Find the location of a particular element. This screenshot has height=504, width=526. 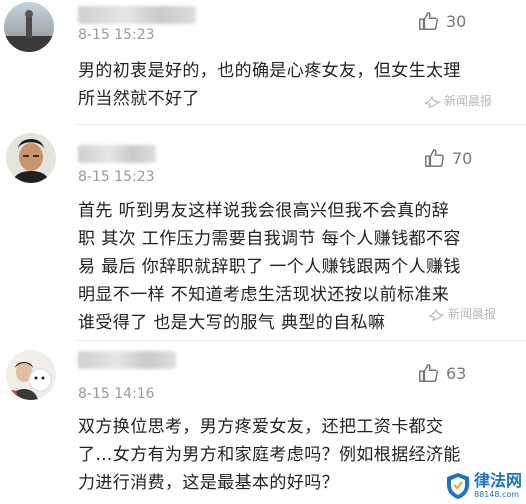

like-count: 70 is located at coordinates (462, 158).